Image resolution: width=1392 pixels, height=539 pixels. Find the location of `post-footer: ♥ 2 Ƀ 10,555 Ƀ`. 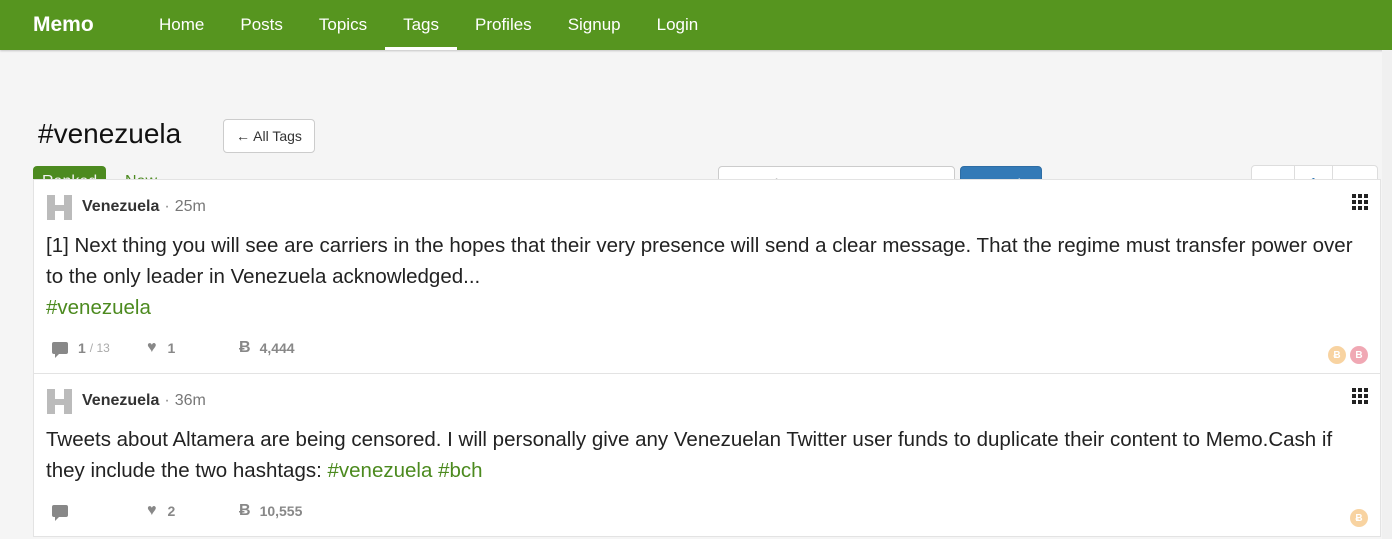

post-footer: ♥ 2 Ƀ 10,555 Ƀ is located at coordinates (707, 511).